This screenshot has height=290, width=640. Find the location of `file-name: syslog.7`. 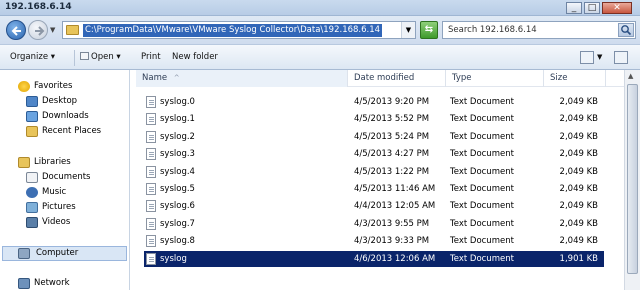

file-name: syslog.7 is located at coordinates (177, 223).